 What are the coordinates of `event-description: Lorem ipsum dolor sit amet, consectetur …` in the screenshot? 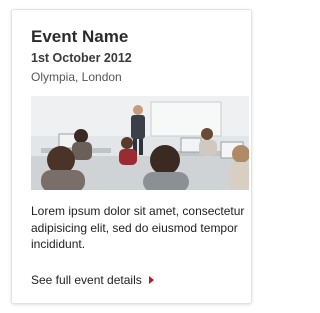 It's located at (138, 227).